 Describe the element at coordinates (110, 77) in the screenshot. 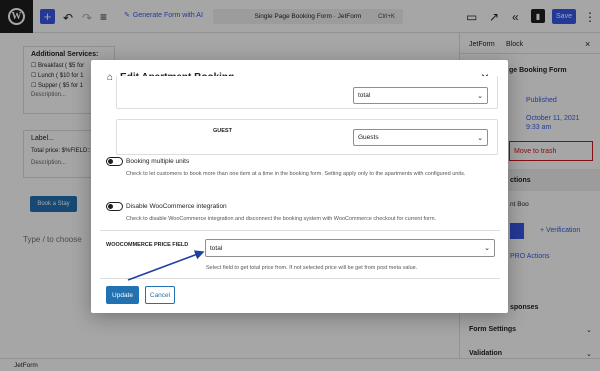

I see `home-icon: ⌂` at that location.